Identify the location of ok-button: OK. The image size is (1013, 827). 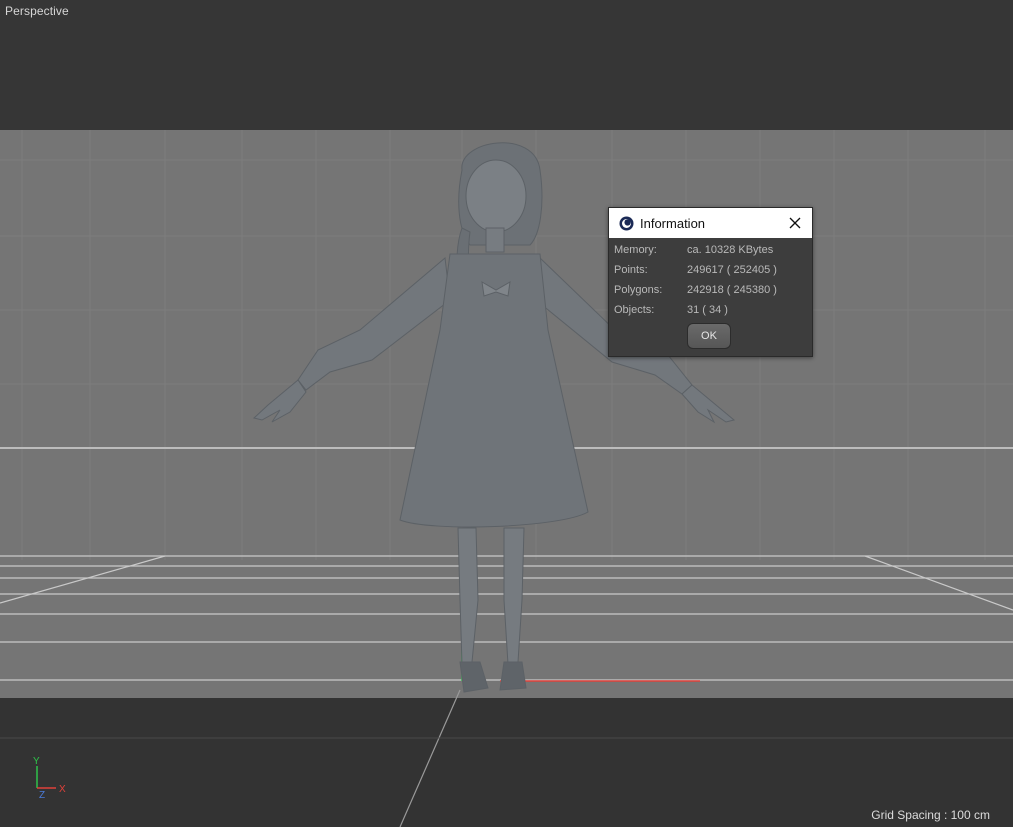
(709, 336).